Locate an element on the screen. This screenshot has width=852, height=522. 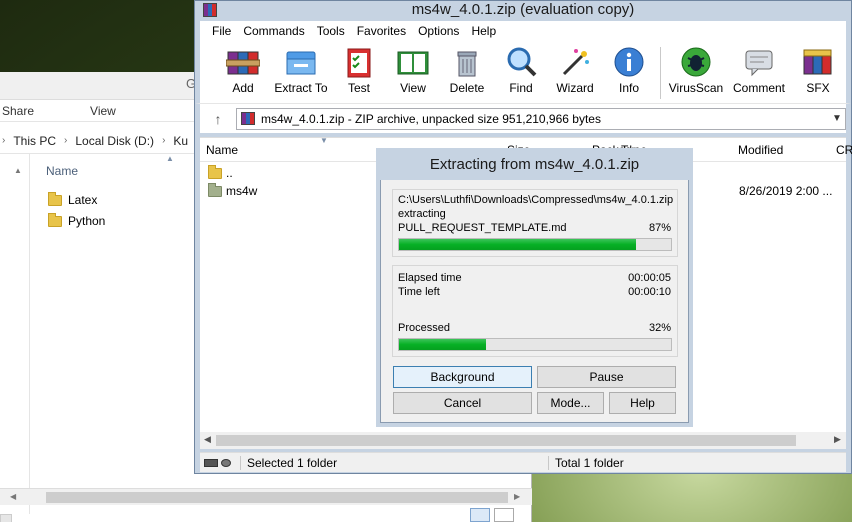
menu-tools: Tools is located at coordinates (331, 31).